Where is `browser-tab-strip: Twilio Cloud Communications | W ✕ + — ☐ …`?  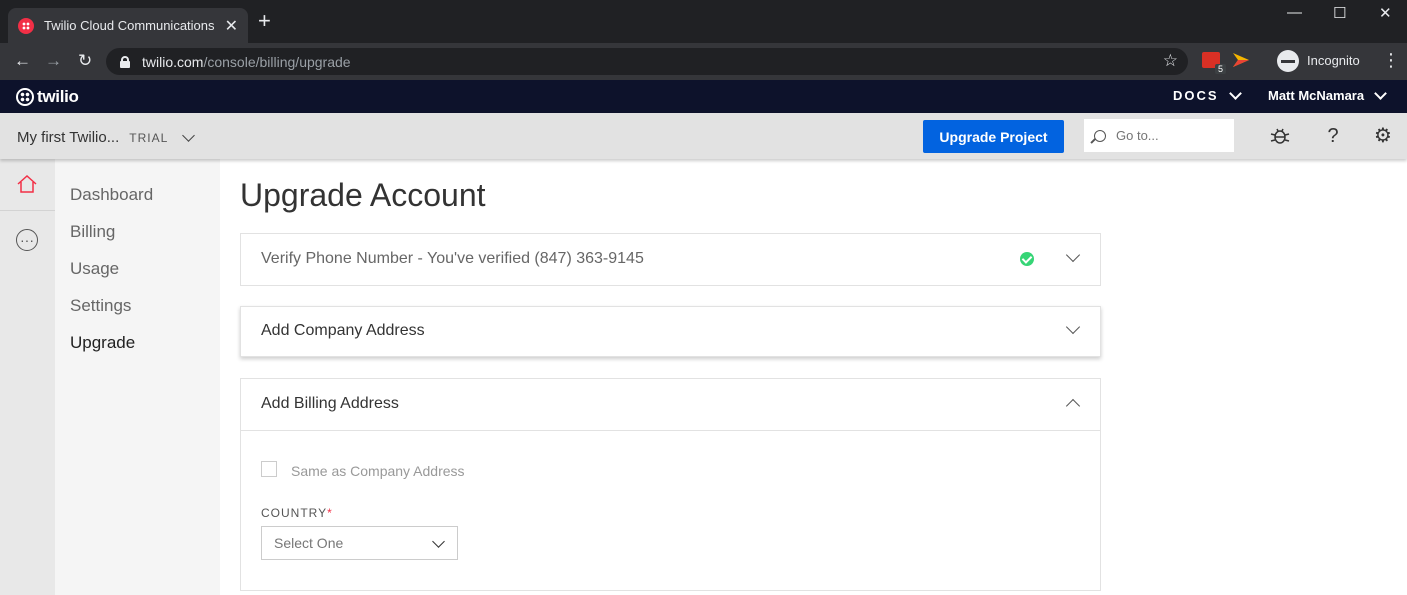 browser-tab-strip: Twilio Cloud Communications | W ✕ + — ☐ … is located at coordinates (703, 21).